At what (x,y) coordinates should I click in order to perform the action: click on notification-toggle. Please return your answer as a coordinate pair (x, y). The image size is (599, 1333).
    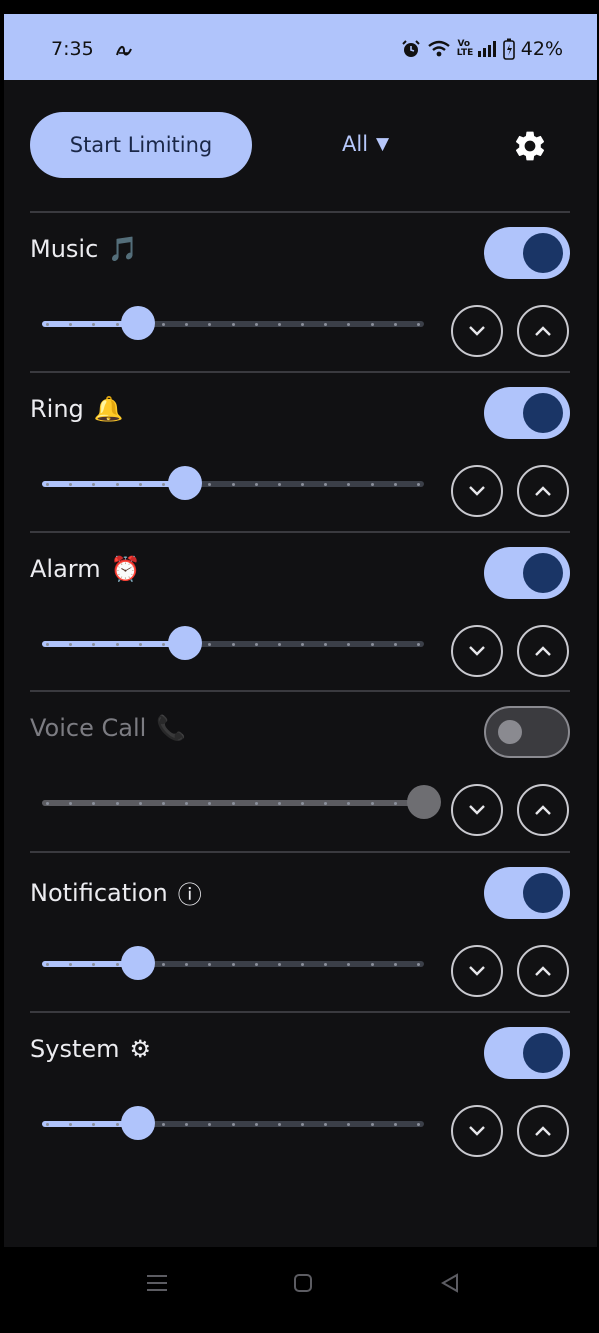
    Looking at the image, I should click on (527, 893).